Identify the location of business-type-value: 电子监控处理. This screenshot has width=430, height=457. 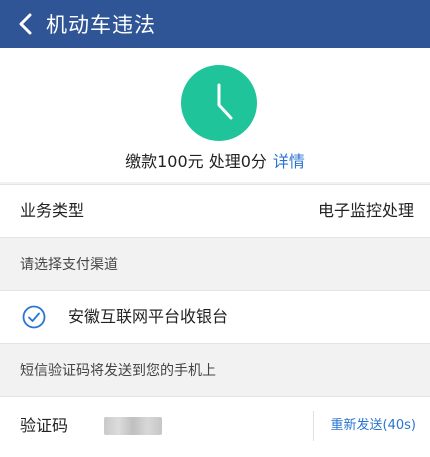
(365, 210).